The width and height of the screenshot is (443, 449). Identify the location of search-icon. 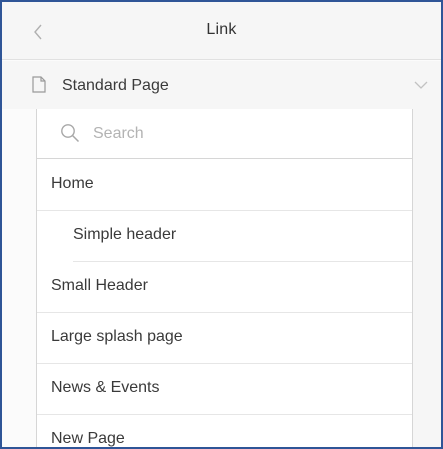
(70, 133).